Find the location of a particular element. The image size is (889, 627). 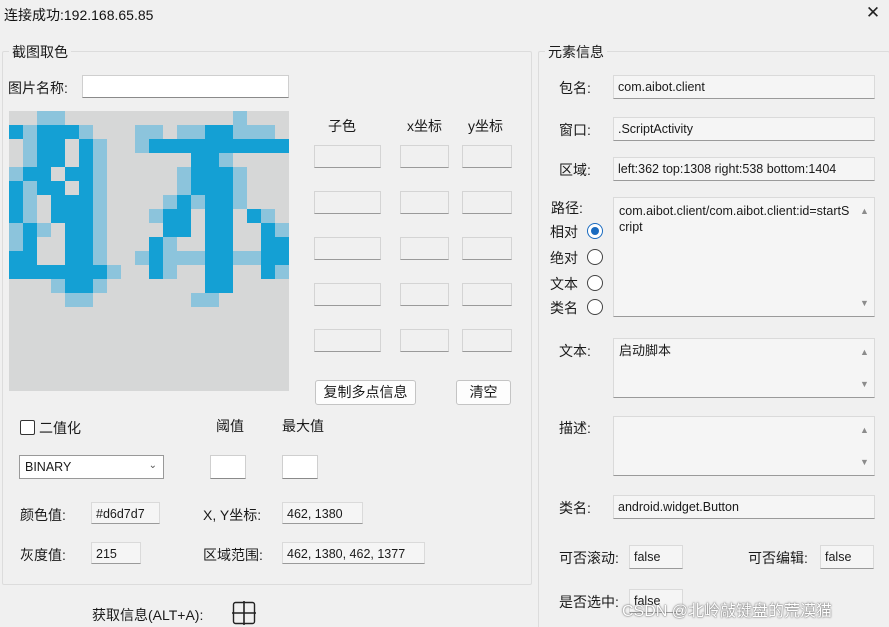

description-field: ▲ ▼ is located at coordinates (744, 446).